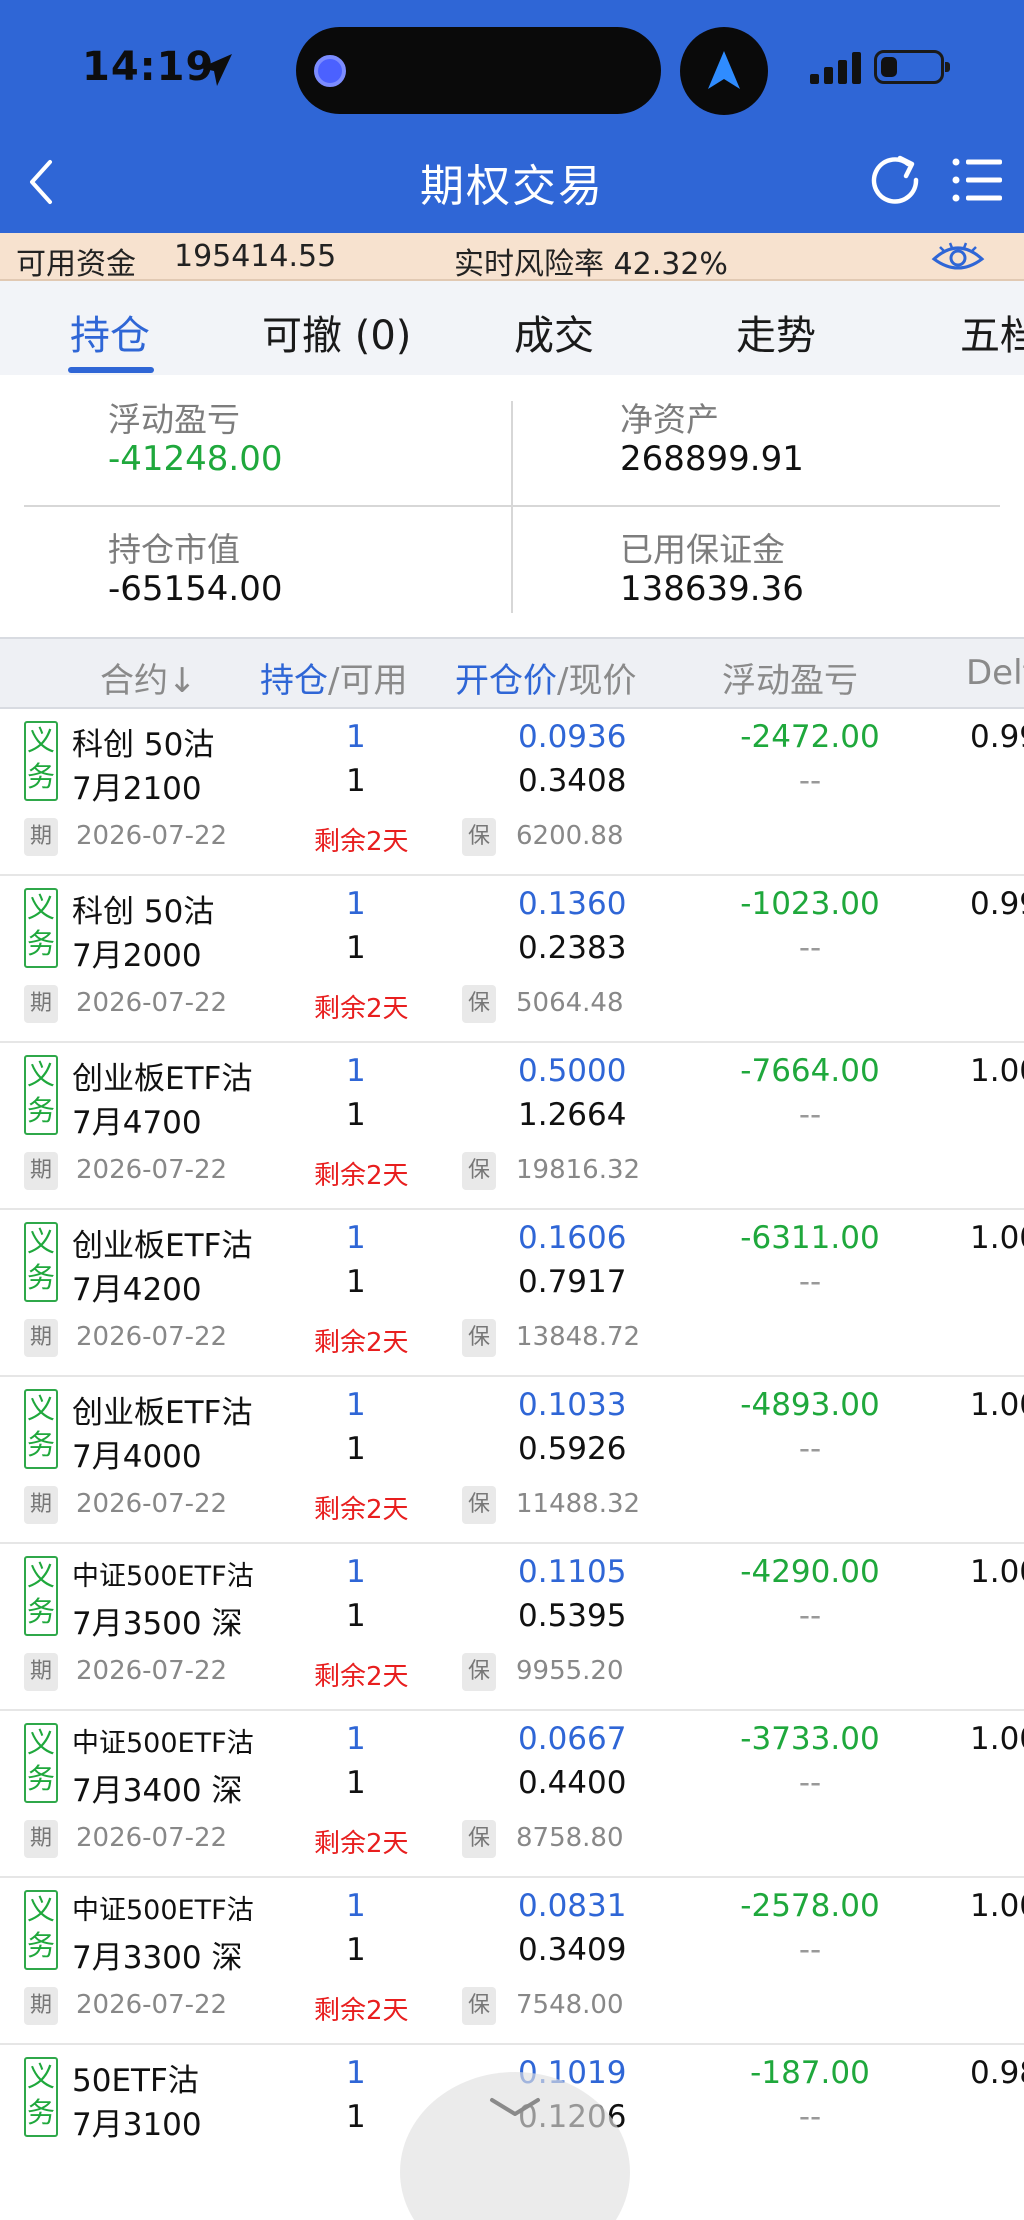  What do you see at coordinates (570, 1671) in the screenshot?
I see `margin-value: 9955.20` at bounding box center [570, 1671].